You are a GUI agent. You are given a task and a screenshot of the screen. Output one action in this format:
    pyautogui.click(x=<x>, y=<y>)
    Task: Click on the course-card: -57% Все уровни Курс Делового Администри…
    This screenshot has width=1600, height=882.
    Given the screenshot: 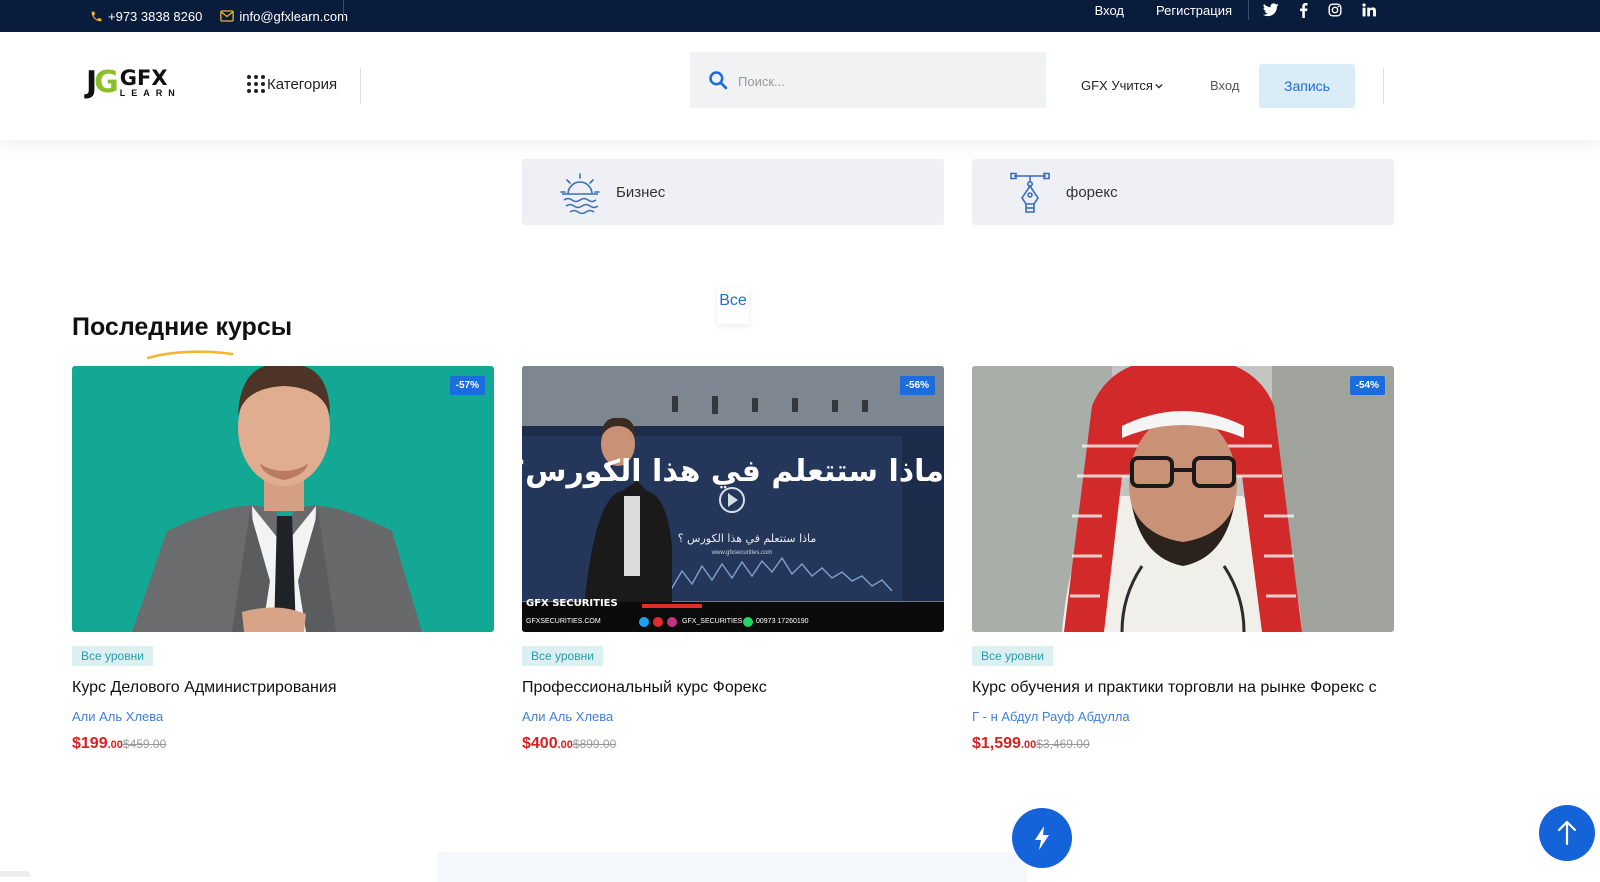 What is the action you would take?
    pyautogui.click(x=283, y=559)
    